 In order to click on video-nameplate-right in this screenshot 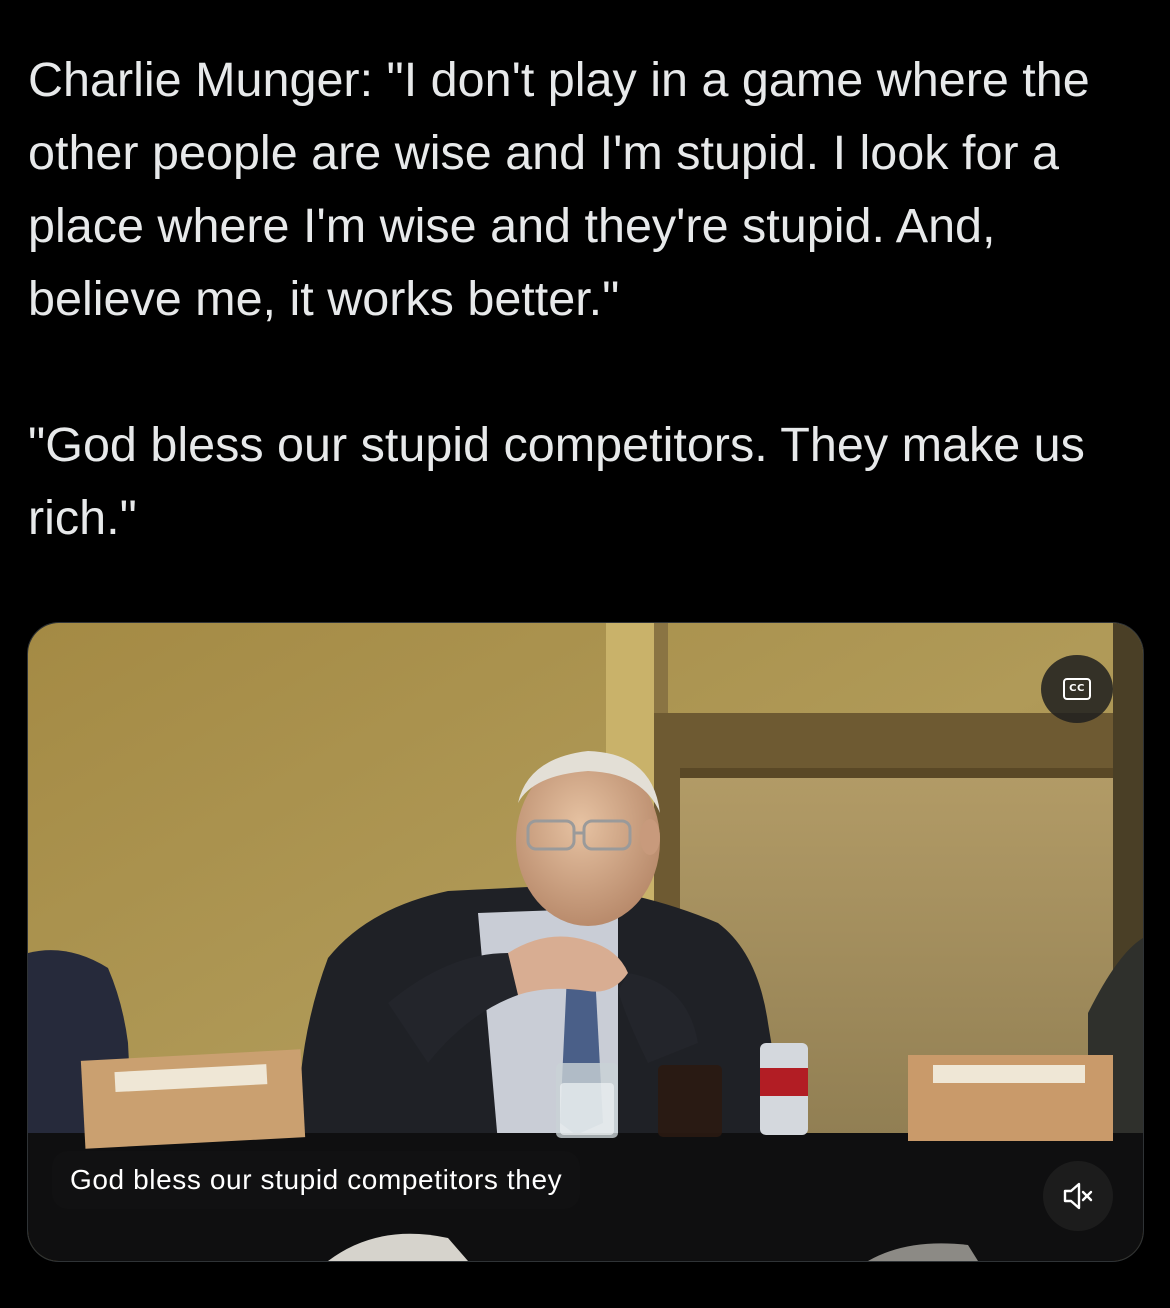, I will do `click(1010, 1098)`.